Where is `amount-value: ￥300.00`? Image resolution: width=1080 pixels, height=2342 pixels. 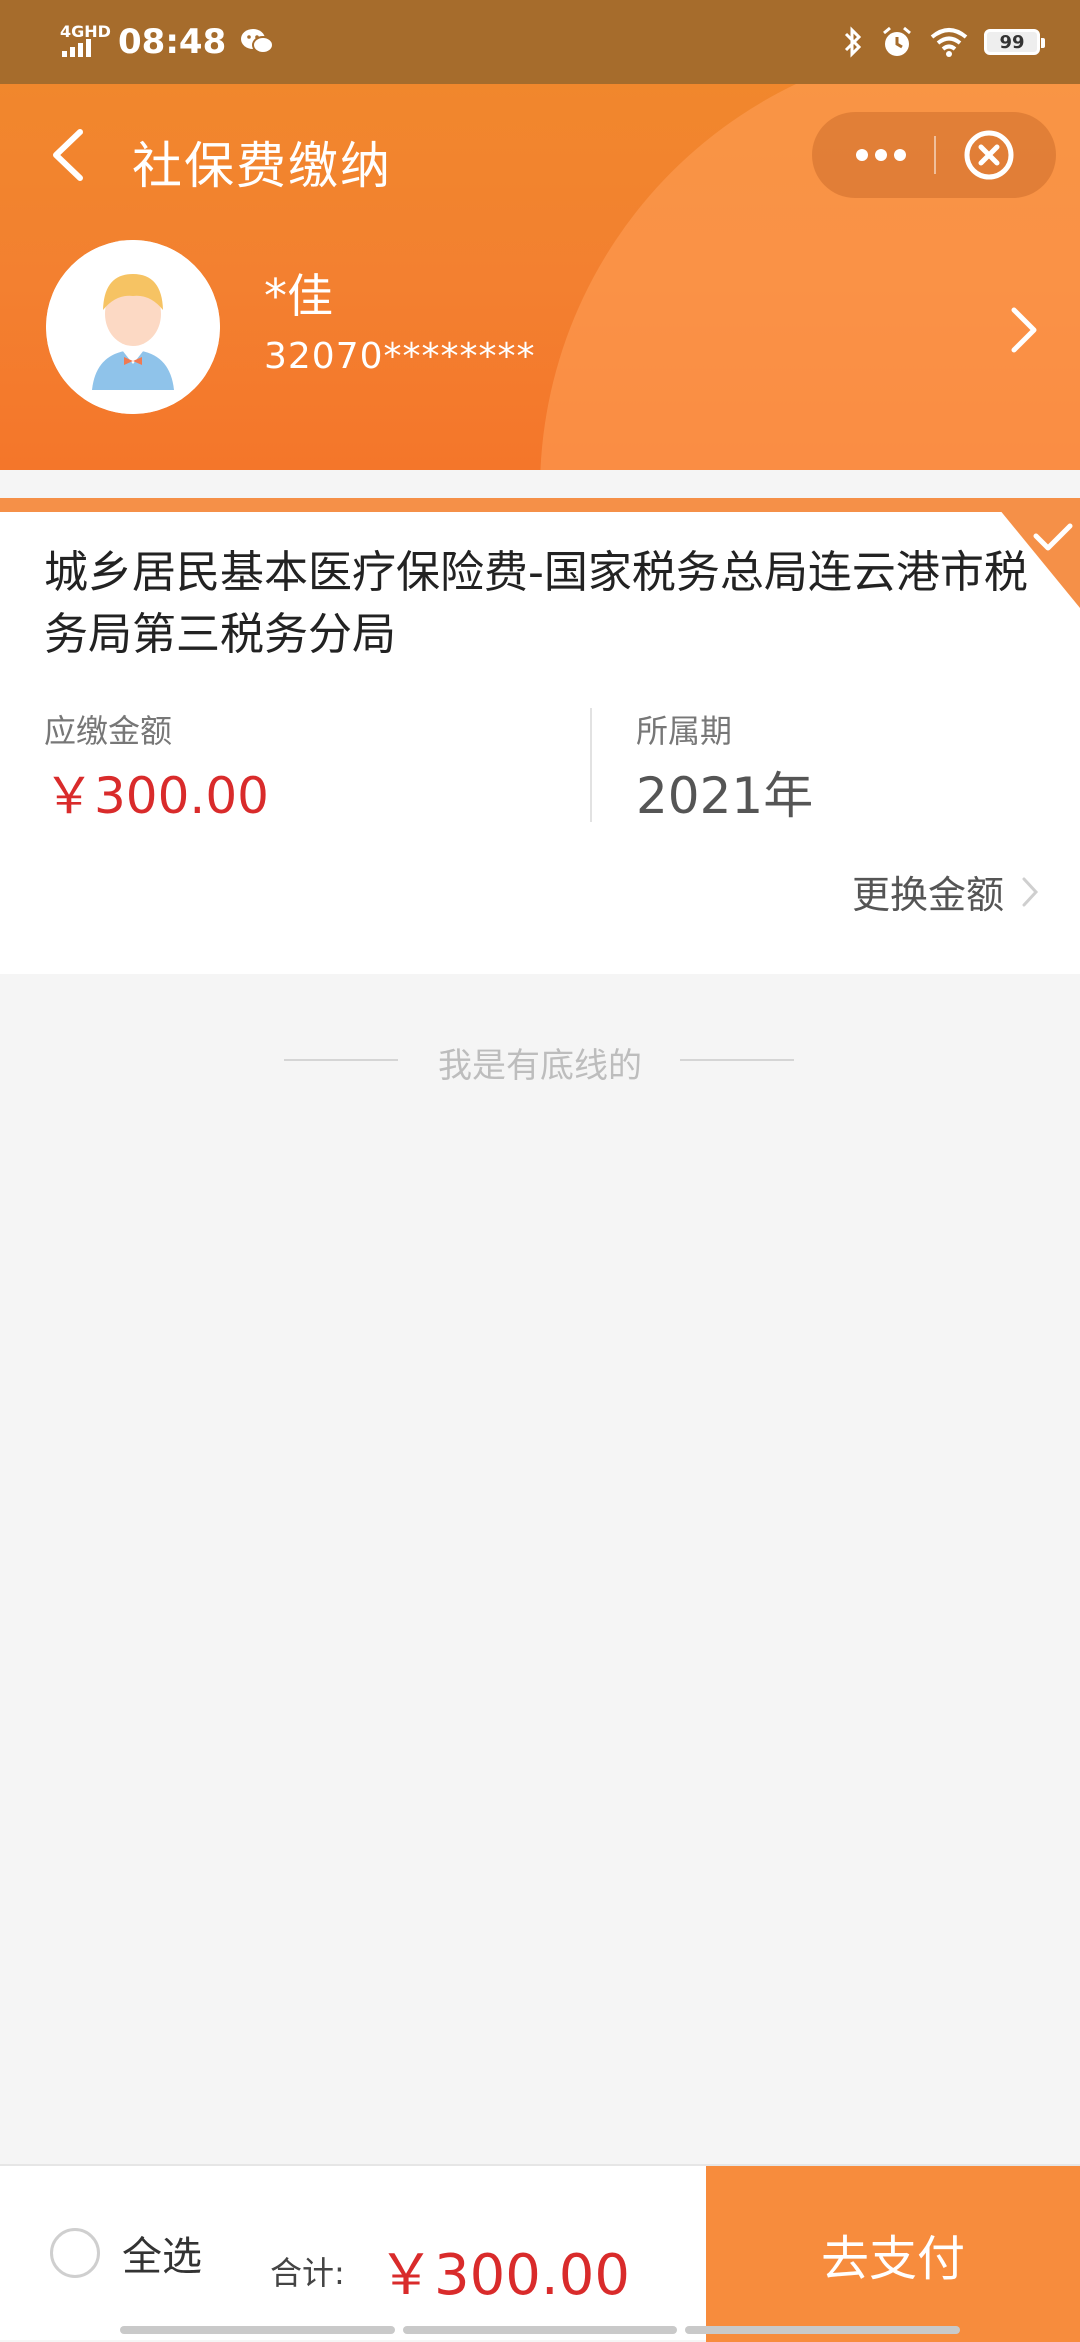
amount-value: ￥300.00 is located at coordinates (156, 796).